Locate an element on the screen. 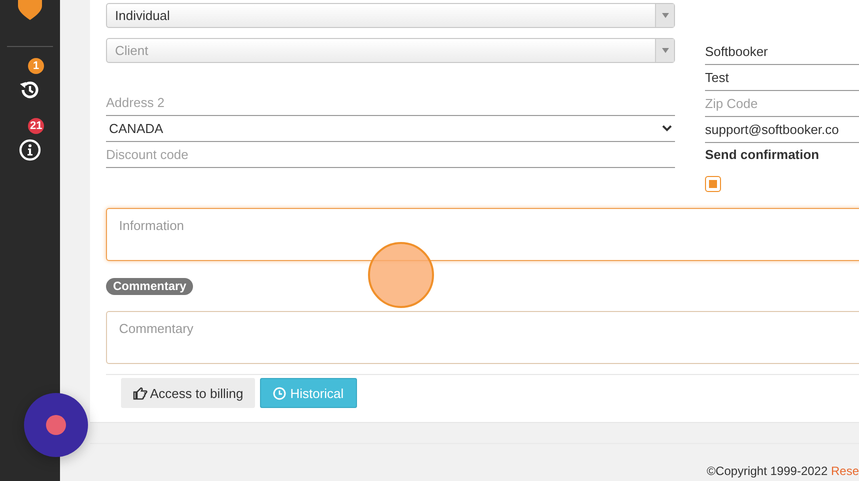  logo-icon is located at coordinates (30, 10).